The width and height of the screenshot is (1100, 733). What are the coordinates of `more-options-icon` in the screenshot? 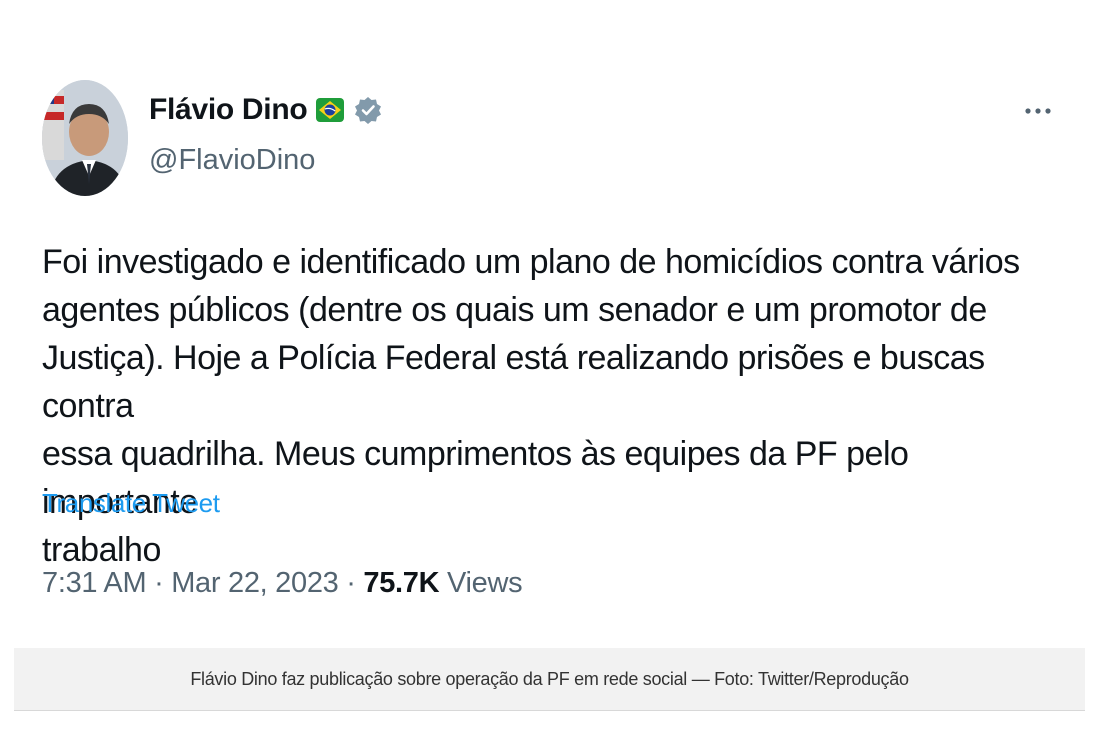 It's located at (1038, 111).